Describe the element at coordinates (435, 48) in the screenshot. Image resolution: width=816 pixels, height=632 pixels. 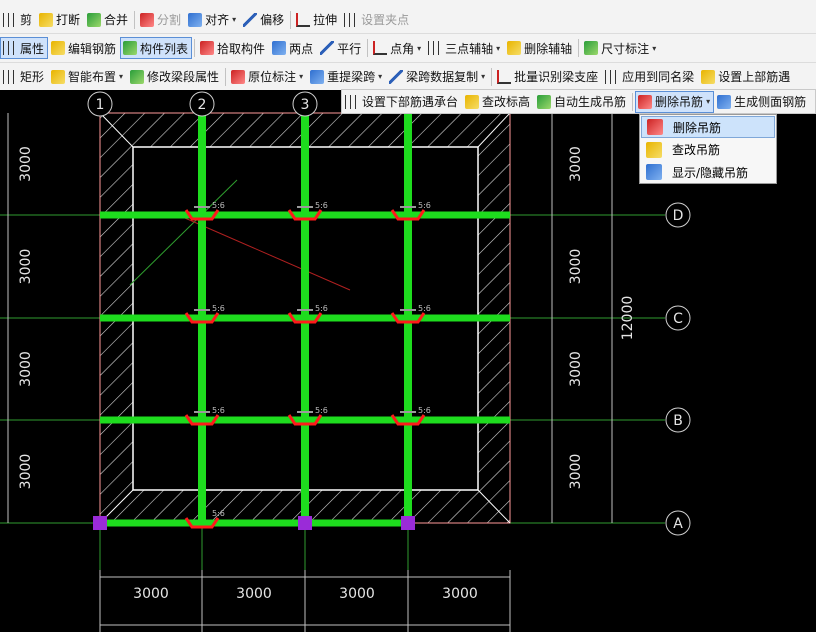
I see `three-point-axis-icon` at that location.